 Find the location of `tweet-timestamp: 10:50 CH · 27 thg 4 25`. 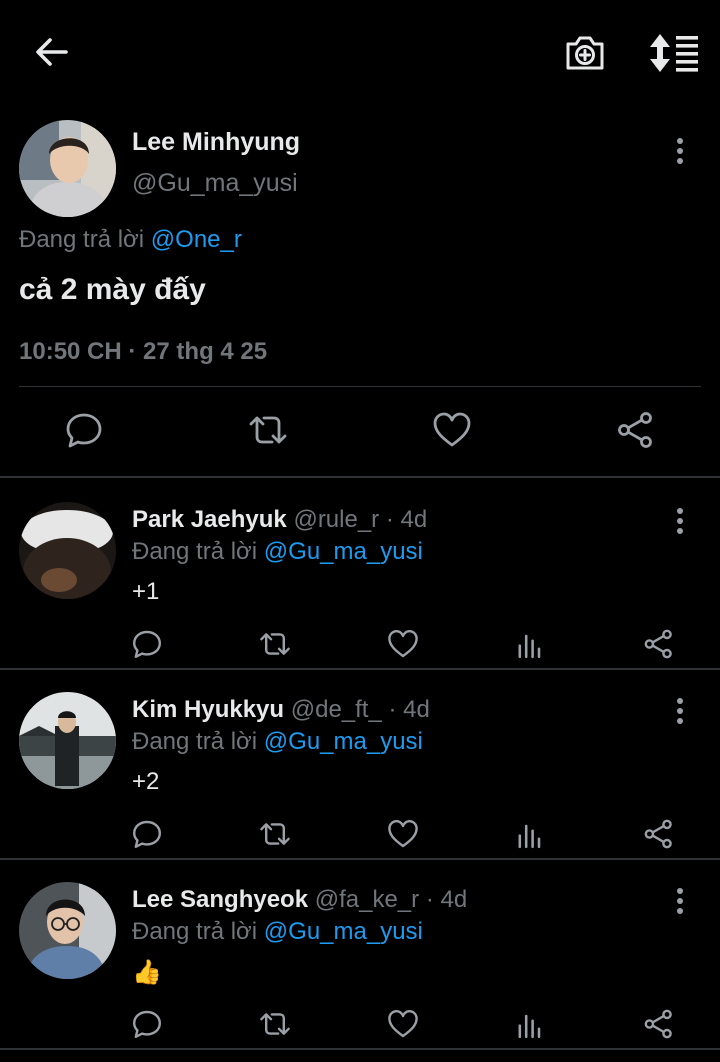

tweet-timestamp: 10:50 CH · 27 thg 4 25 is located at coordinates (143, 352).